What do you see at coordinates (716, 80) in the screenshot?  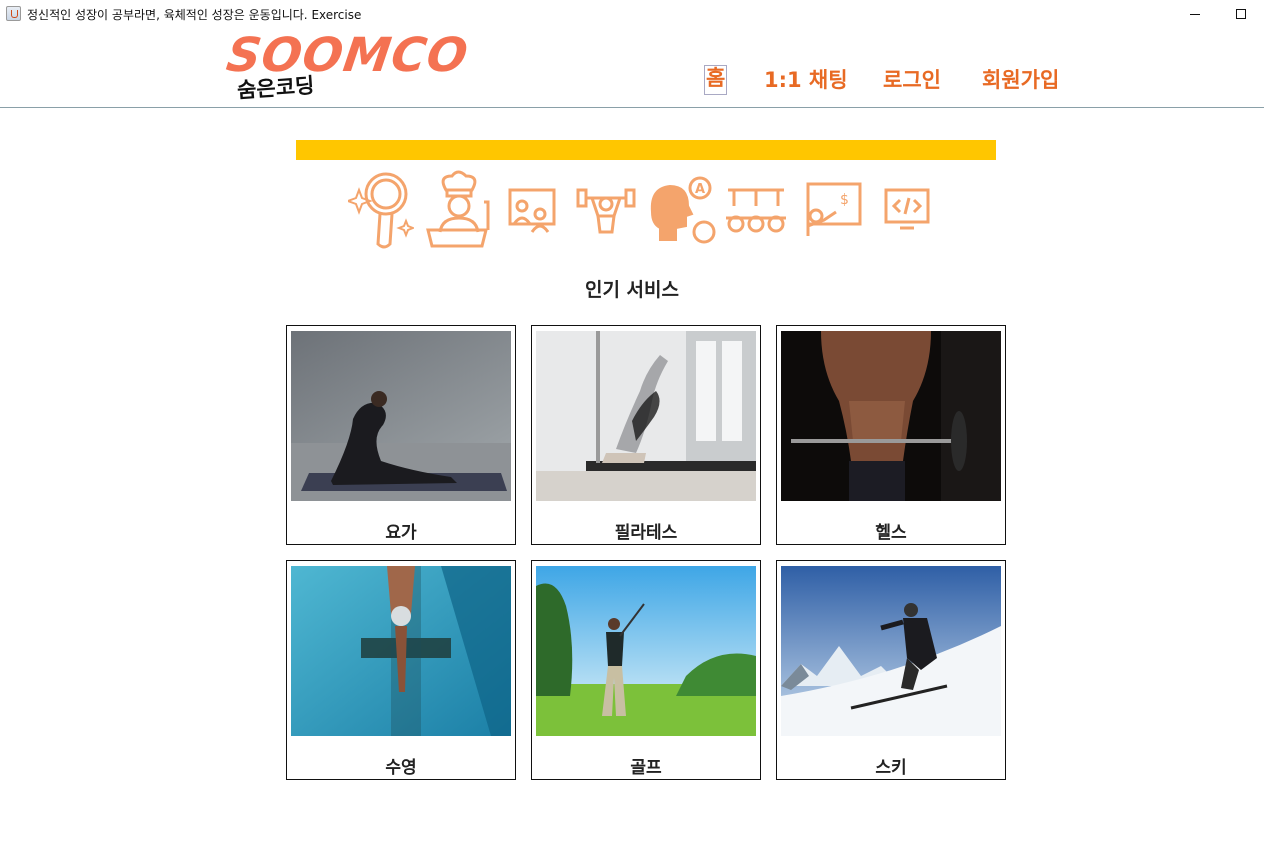 I see `nav-home: 홈` at bounding box center [716, 80].